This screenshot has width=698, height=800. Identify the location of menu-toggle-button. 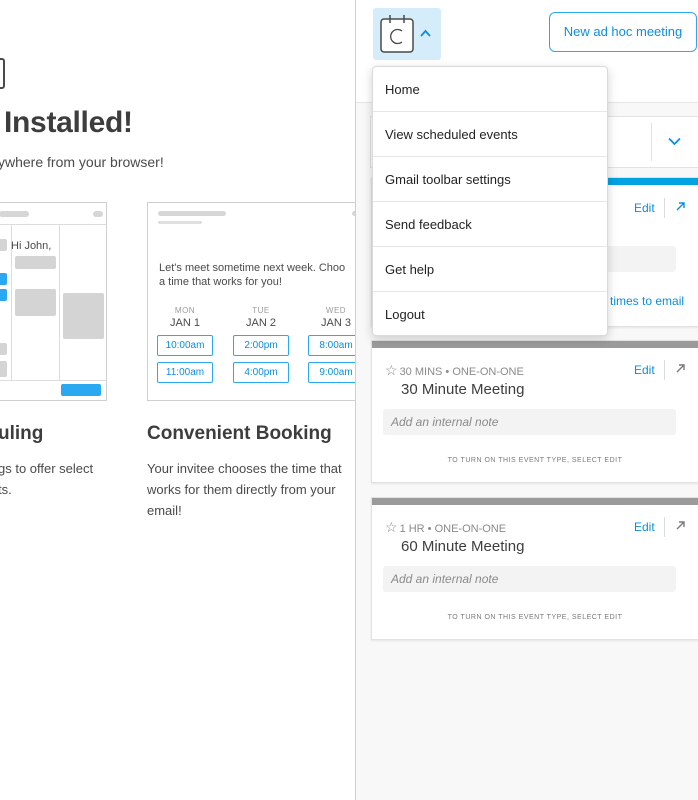
(407, 34).